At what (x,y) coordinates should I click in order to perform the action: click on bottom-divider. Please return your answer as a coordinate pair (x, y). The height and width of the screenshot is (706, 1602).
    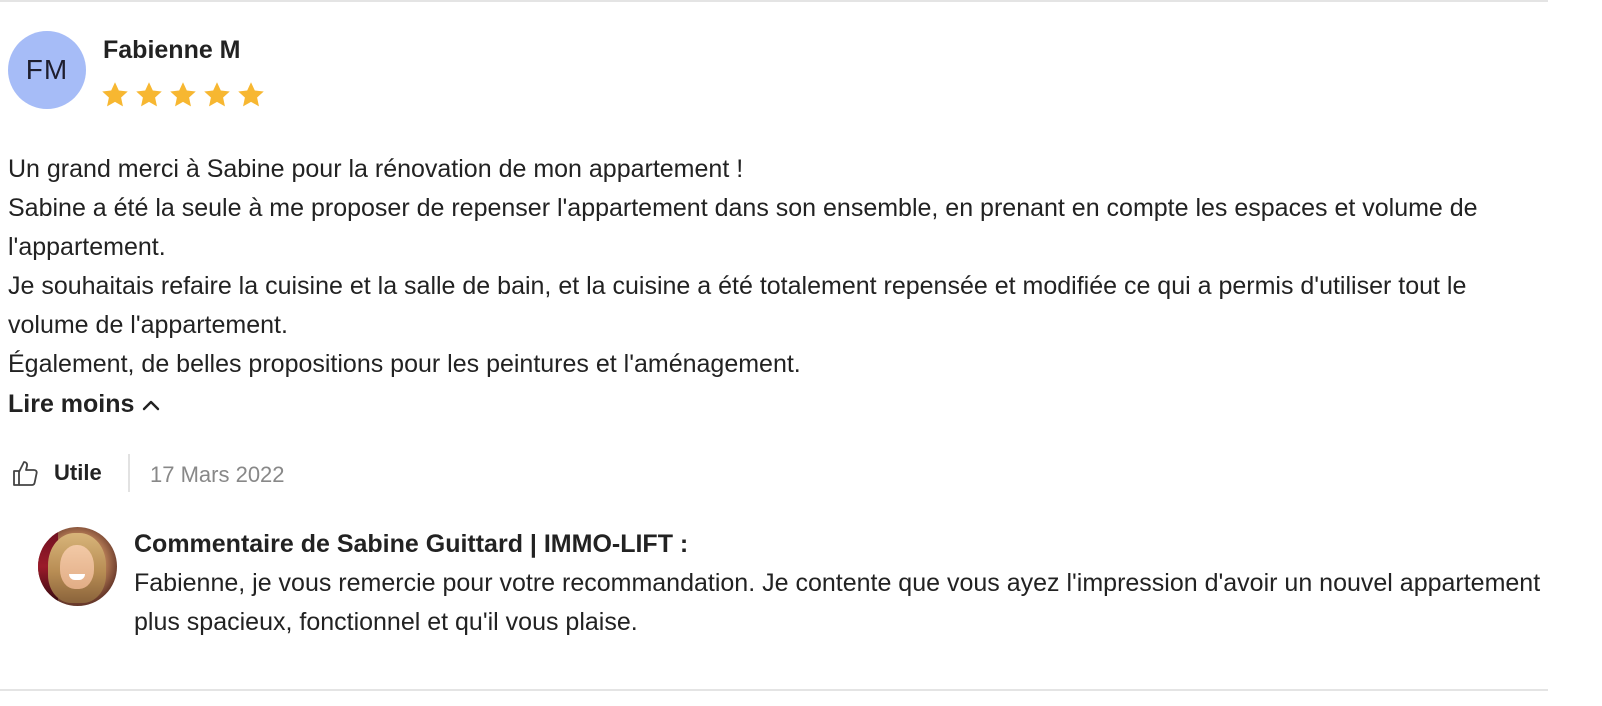
    Looking at the image, I should click on (774, 690).